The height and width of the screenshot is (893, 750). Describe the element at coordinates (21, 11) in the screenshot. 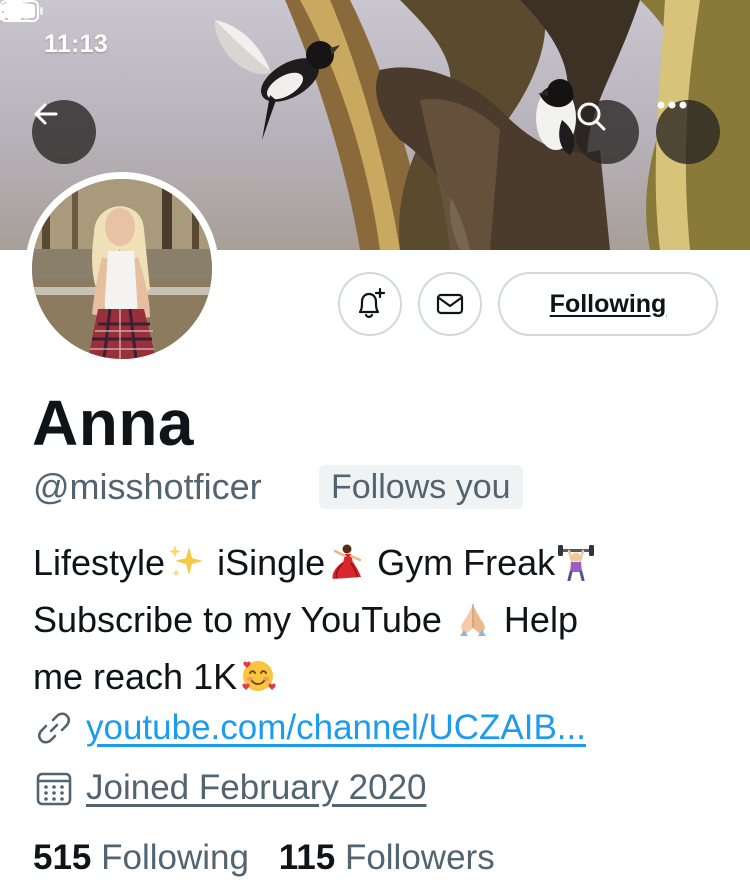

I see `battery-icon` at that location.